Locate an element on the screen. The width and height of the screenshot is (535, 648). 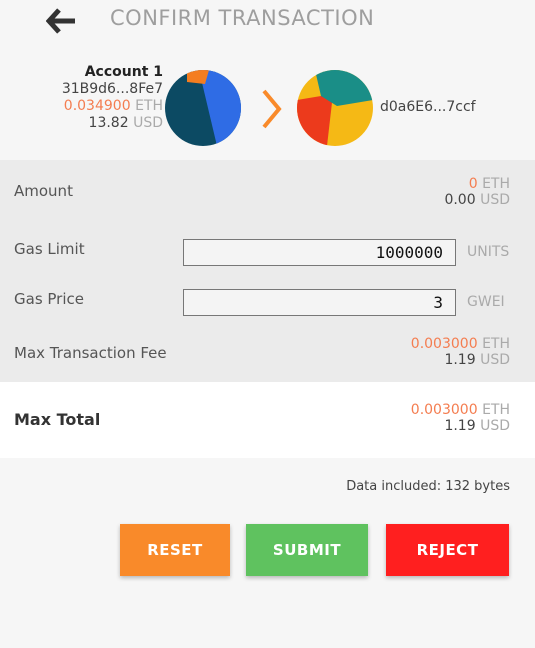
gas-price-unit: GWEI is located at coordinates (486, 302).